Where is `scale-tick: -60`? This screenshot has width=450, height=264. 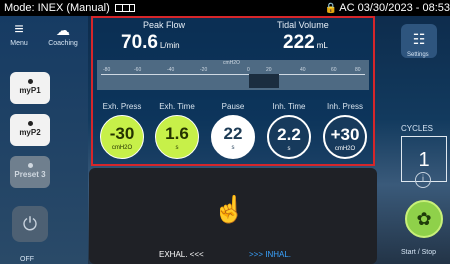 scale-tick: -60 is located at coordinates (138, 70).